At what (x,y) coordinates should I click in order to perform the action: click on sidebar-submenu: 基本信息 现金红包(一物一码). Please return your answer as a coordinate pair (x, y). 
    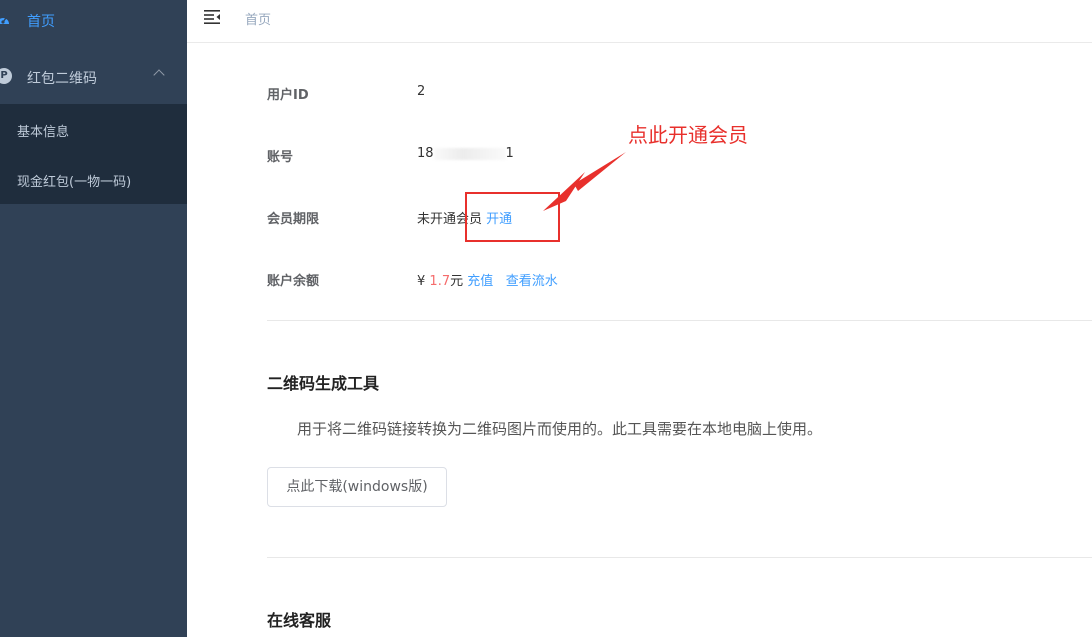
    Looking at the image, I should click on (93, 154).